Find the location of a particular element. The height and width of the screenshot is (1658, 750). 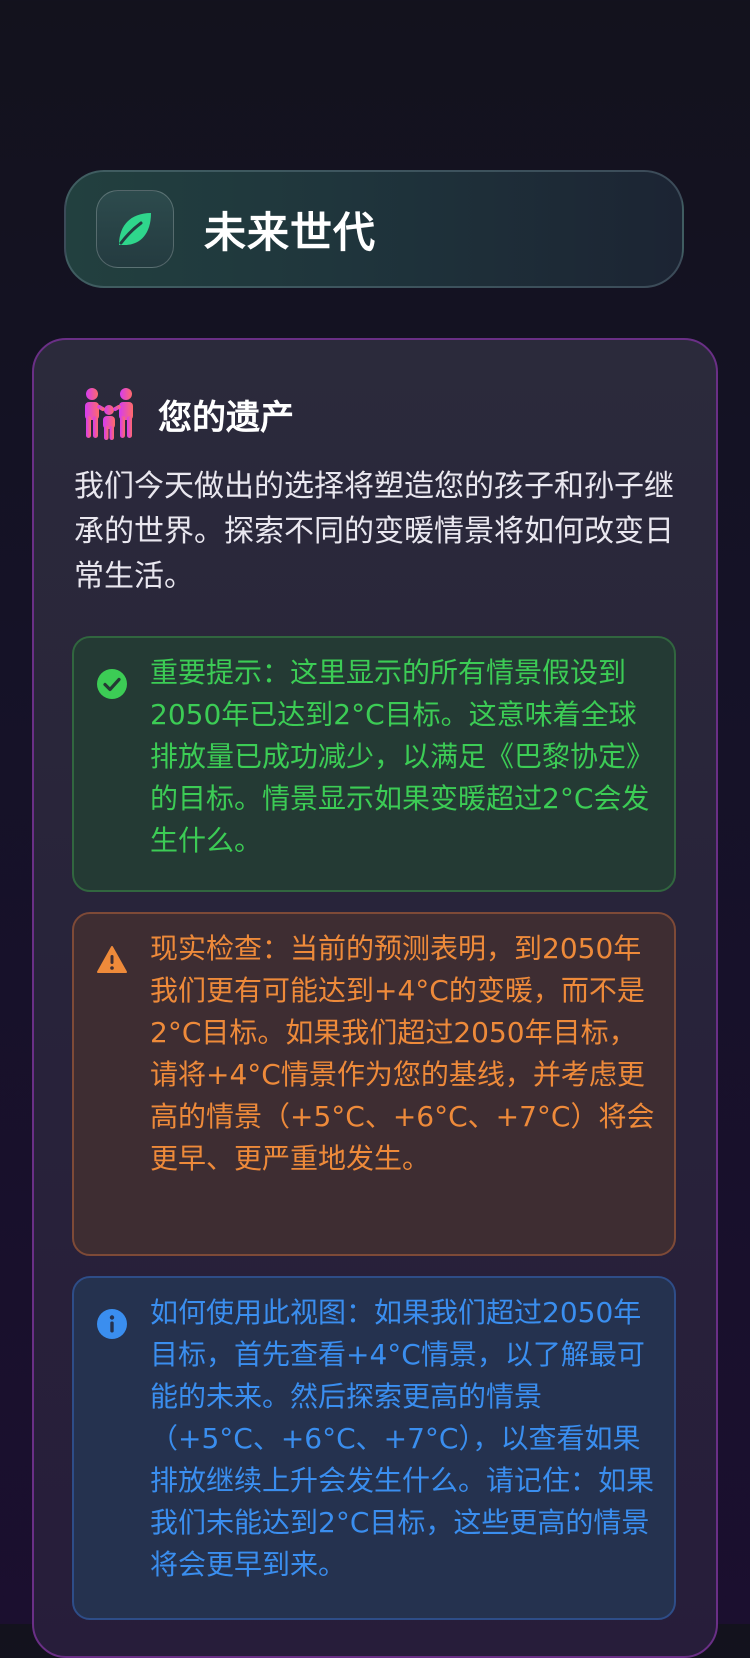

warning-icon is located at coordinates (112, 959).